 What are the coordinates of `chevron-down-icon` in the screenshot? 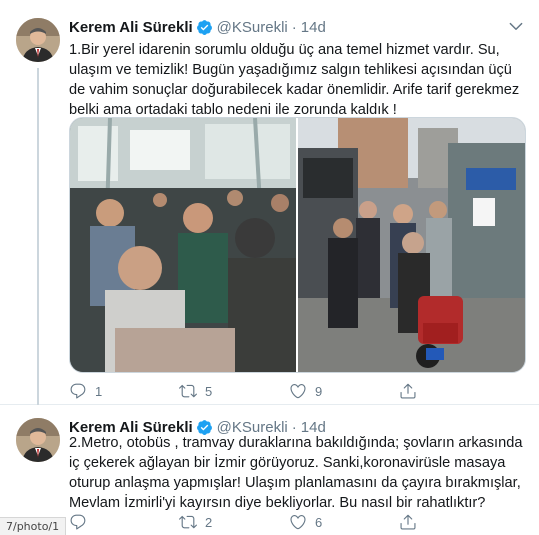 It's located at (516, 26).